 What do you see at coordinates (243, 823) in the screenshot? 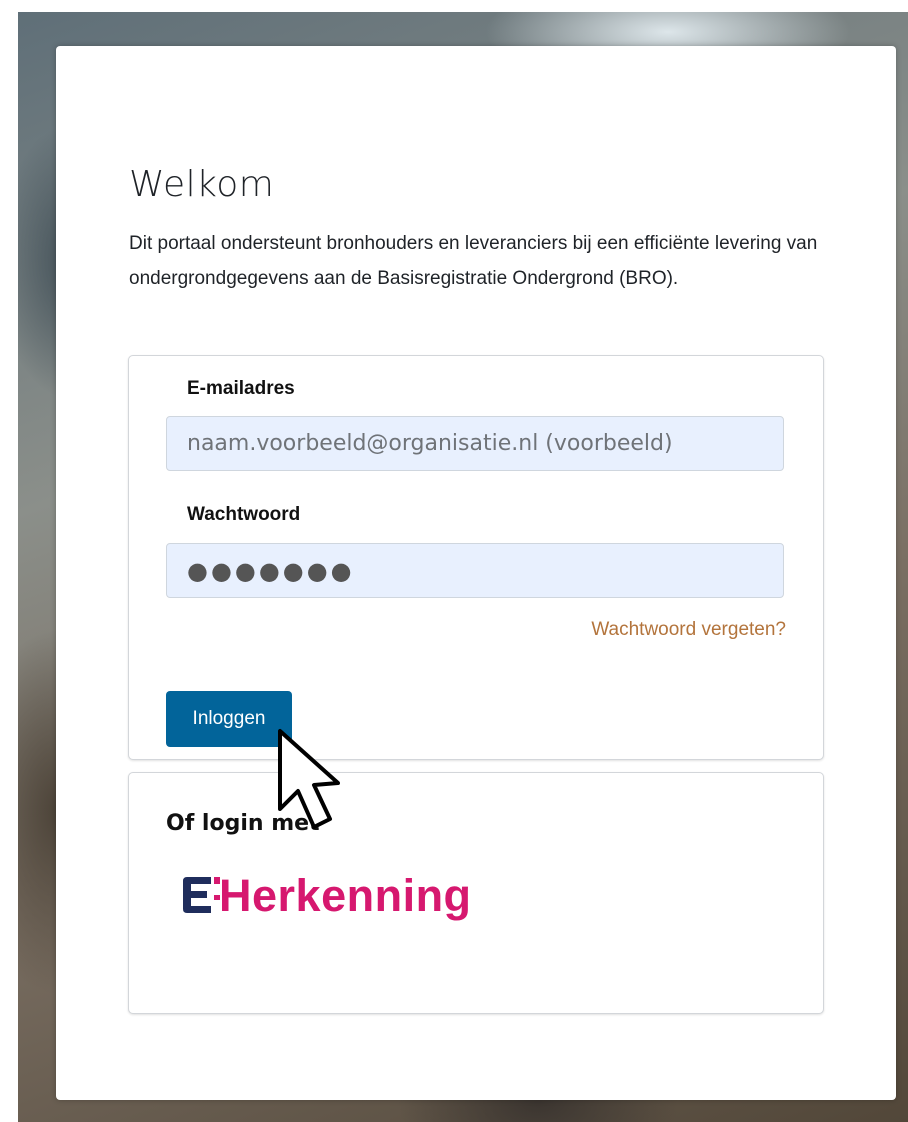
I see `alternative-login-title: Of login met` at bounding box center [243, 823].